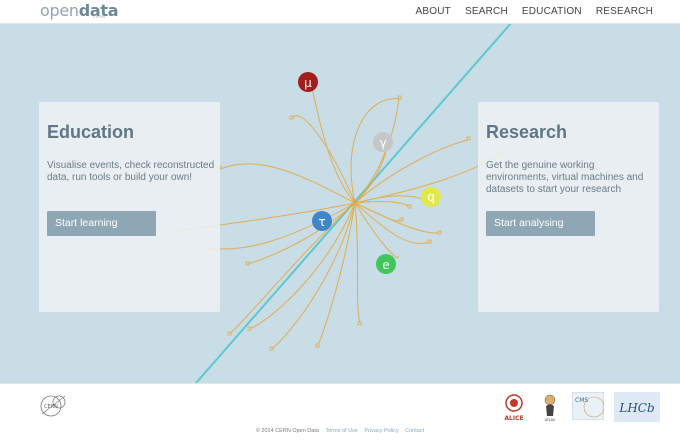  I want to click on cern-logo: CERN, so click(53, 406).